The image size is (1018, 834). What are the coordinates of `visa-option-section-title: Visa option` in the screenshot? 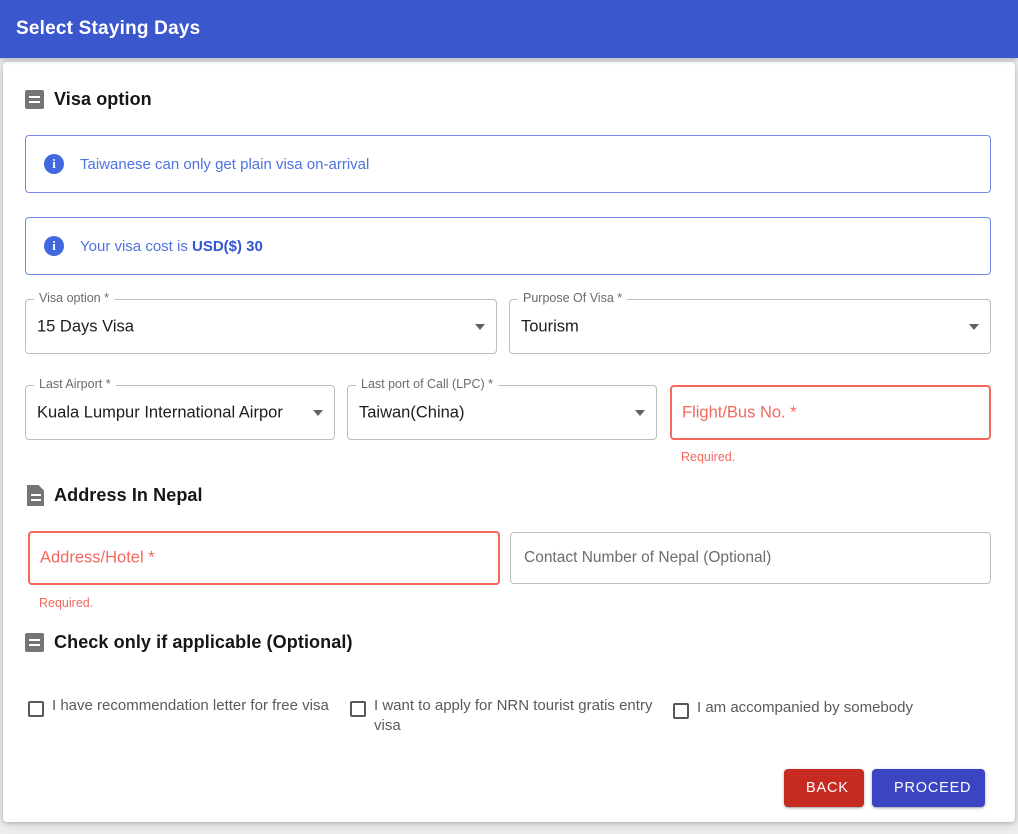 It's located at (103, 99).